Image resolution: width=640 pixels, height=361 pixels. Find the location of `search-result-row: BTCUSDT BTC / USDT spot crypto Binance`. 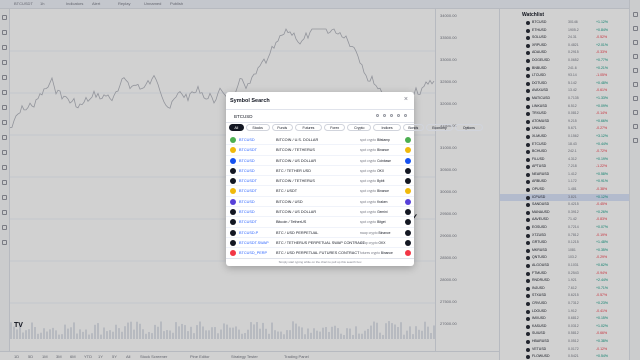

search-result-row: BTCUSDT BTC / USDT spot crypto Binance is located at coordinates (320, 191).